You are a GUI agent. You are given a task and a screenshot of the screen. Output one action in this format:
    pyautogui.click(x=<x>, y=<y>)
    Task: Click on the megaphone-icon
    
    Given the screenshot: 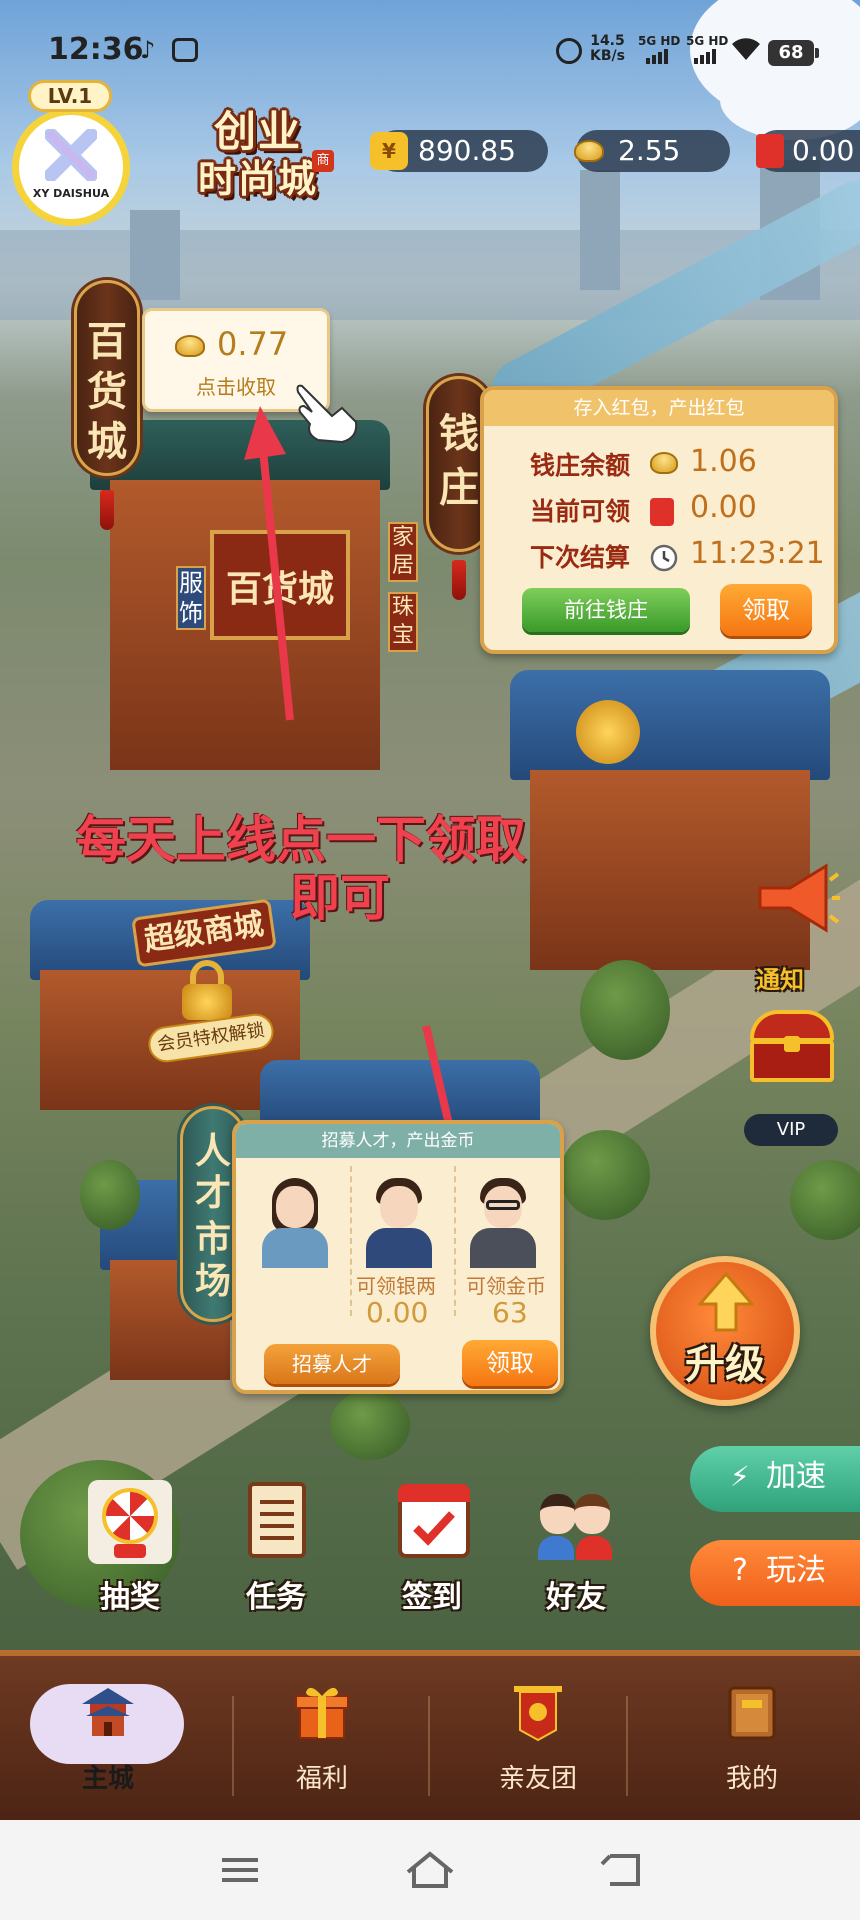 What is the action you would take?
    pyautogui.click(x=795, y=898)
    